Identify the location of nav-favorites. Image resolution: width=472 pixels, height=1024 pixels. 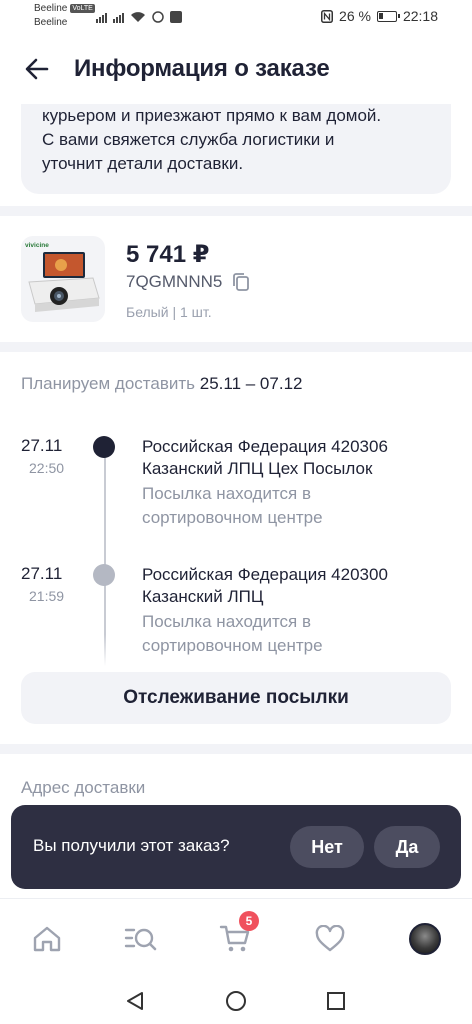
(330, 939).